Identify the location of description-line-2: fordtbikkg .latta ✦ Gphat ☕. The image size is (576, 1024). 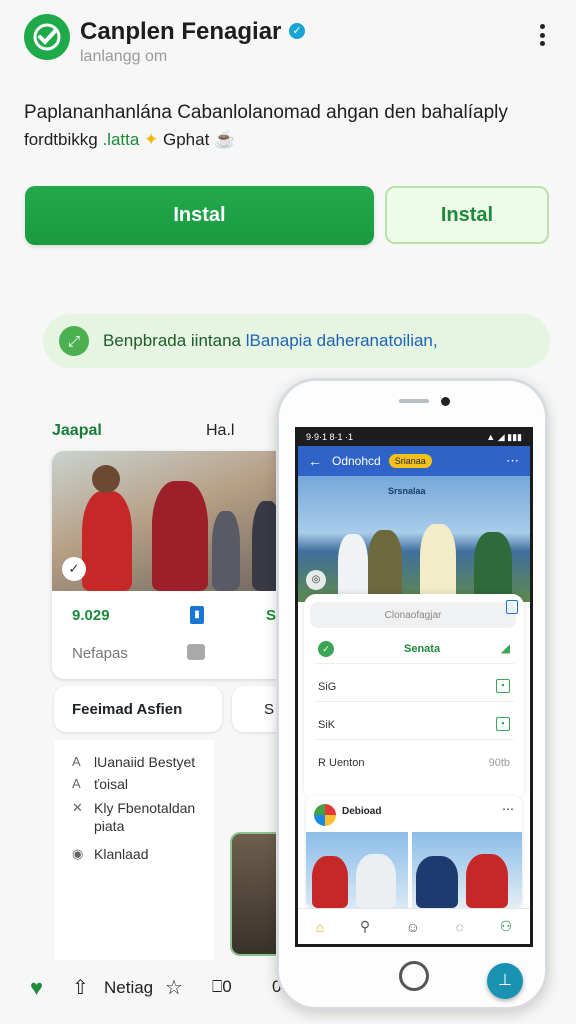
(129, 140).